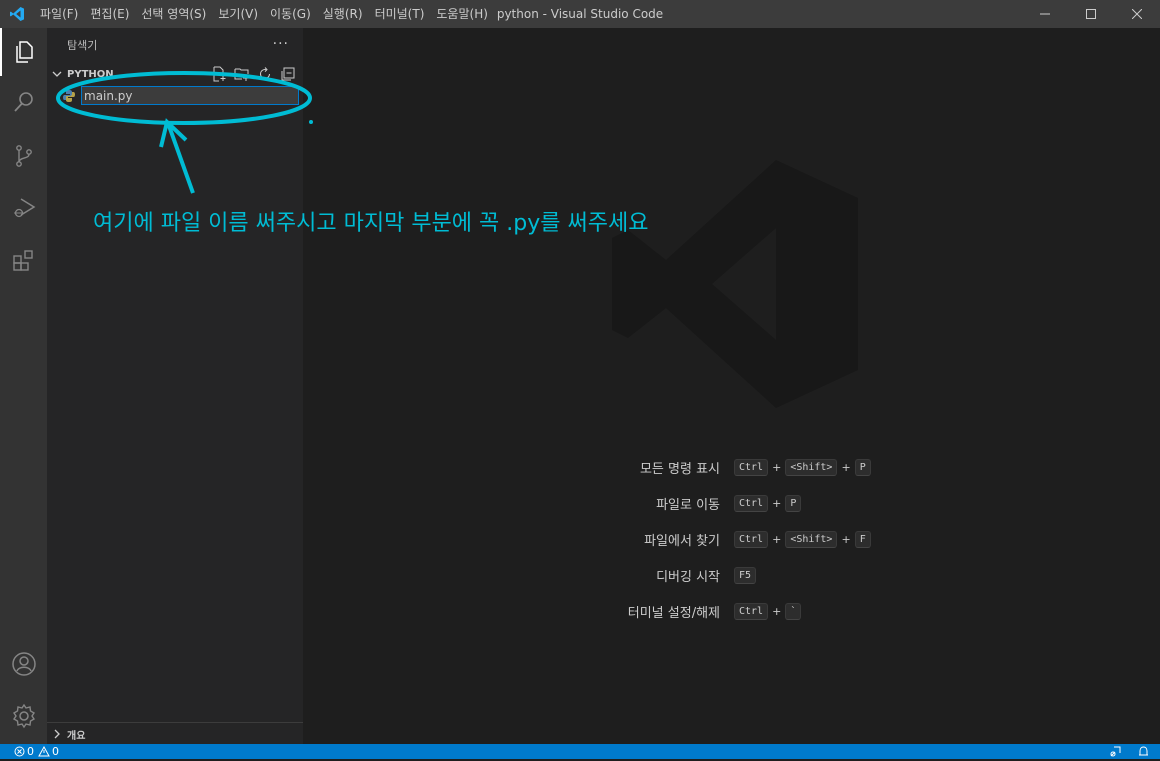  What do you see at coordinates (218, 74) in the screenshot?
I see `new-file-icon` at bounding box center [218, 74].